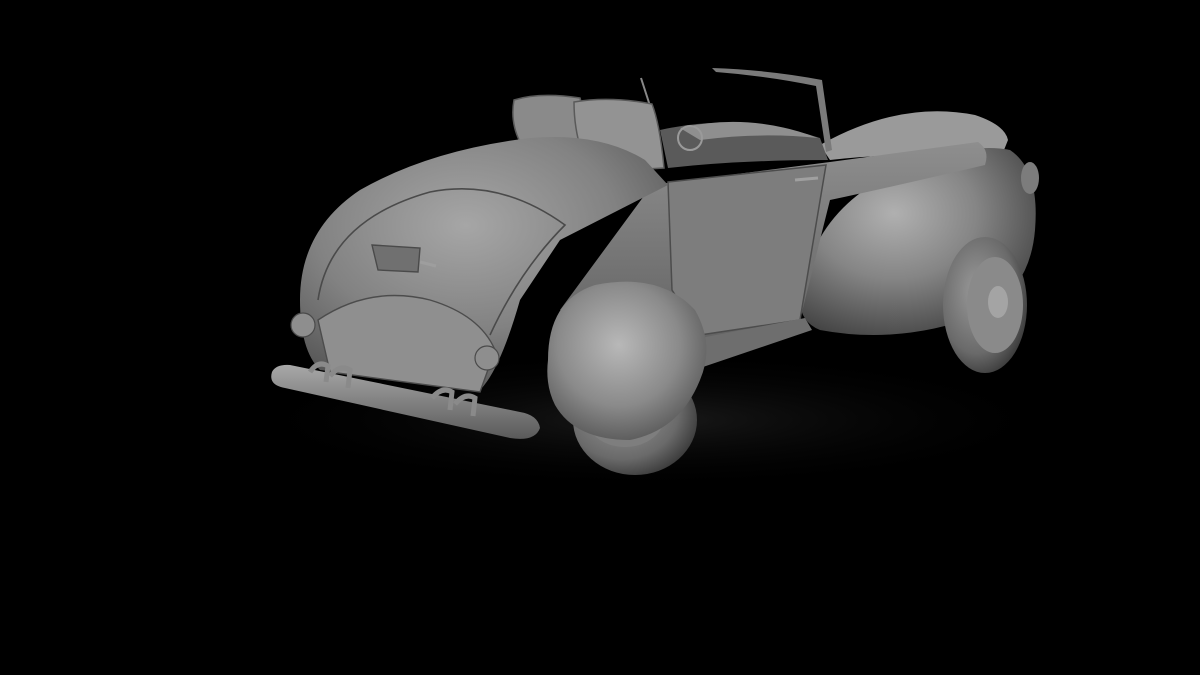  I want to click on car-tail-light-left, so click(303, 325).